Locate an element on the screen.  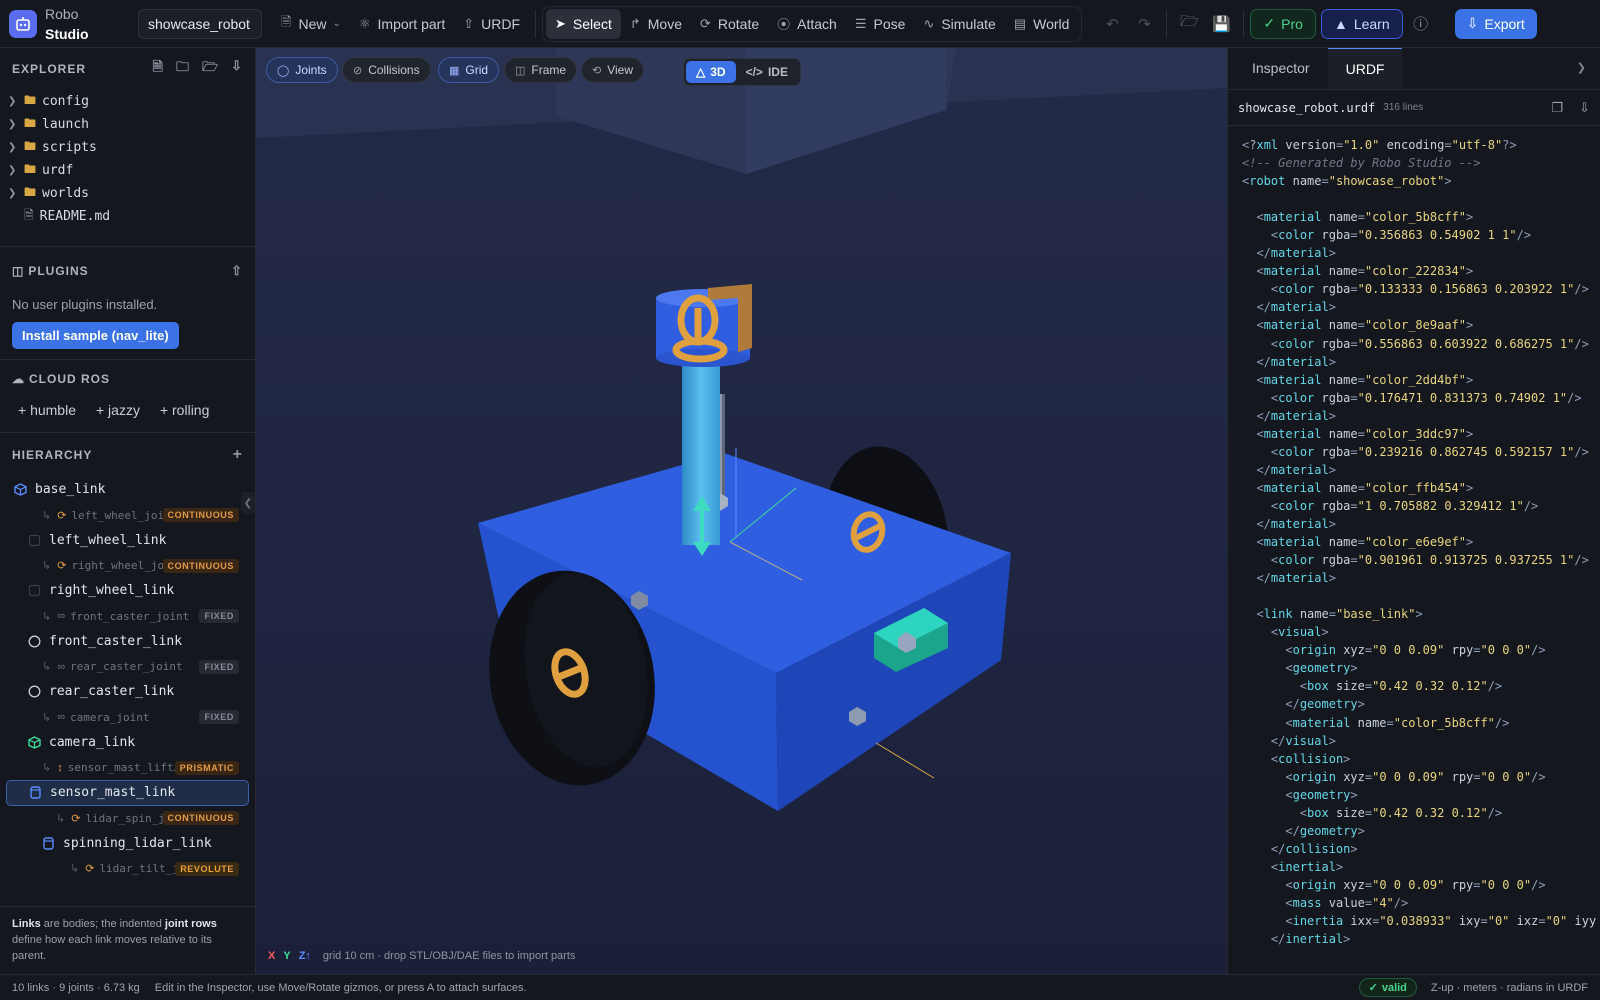
new-label: New is located at coordinates (312, 23).